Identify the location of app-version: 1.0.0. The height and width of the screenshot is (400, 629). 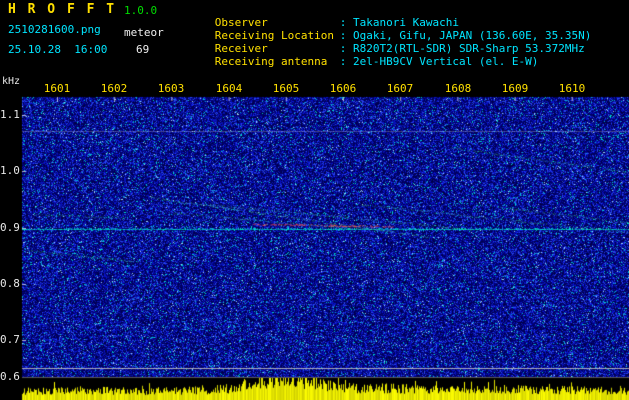
(141, 10).